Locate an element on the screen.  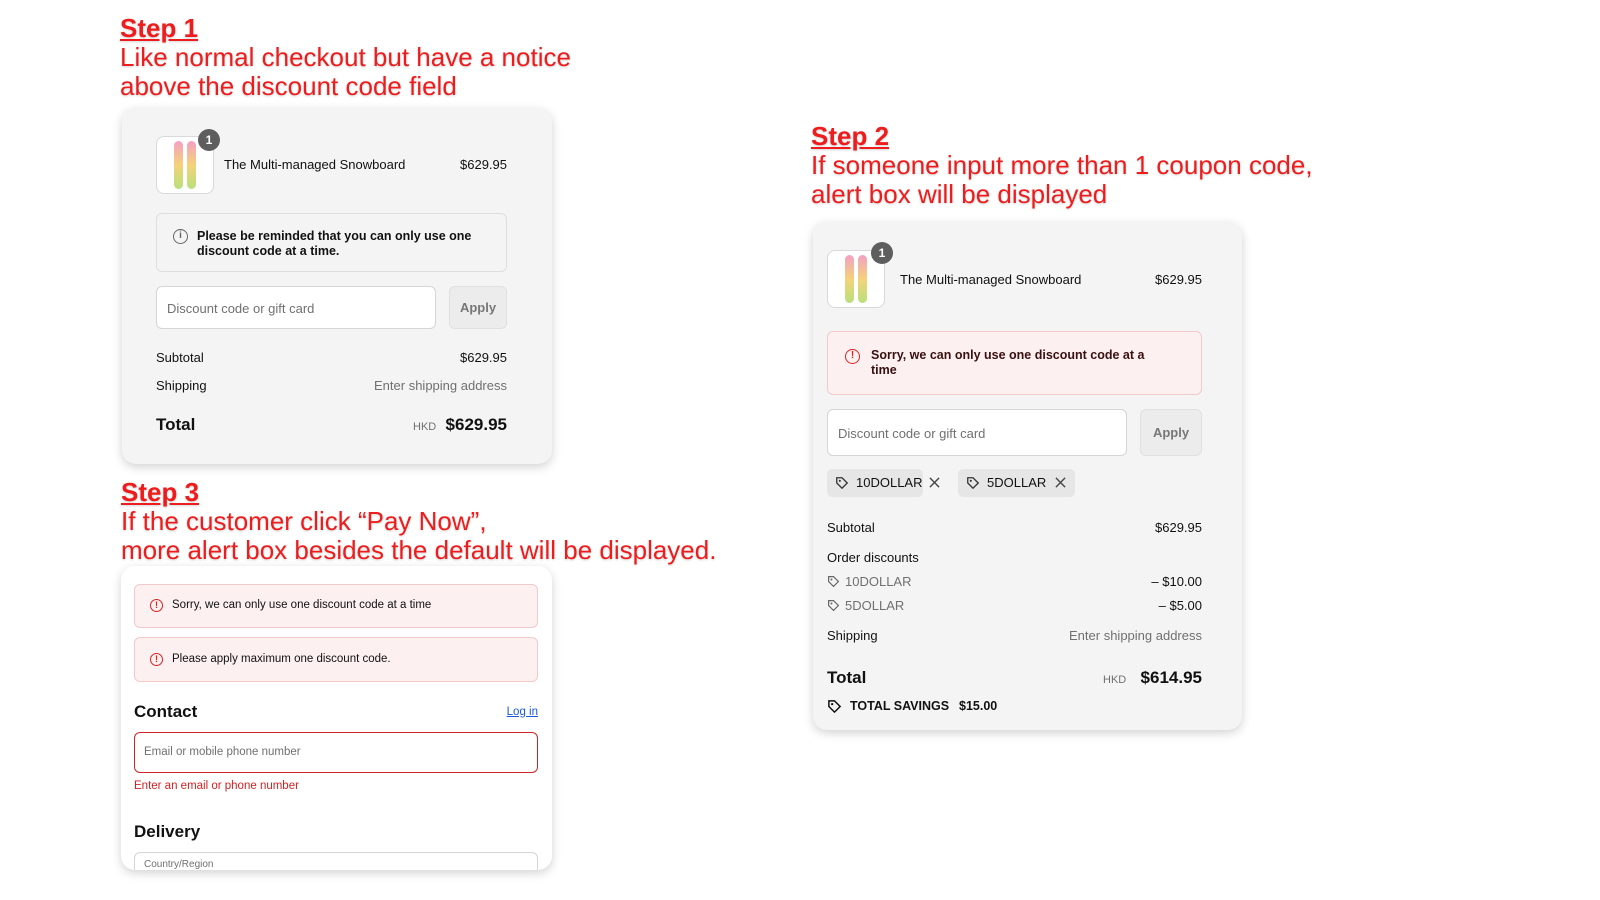
email-field: Email or mobile phone number is located at coordinates (336, 752).